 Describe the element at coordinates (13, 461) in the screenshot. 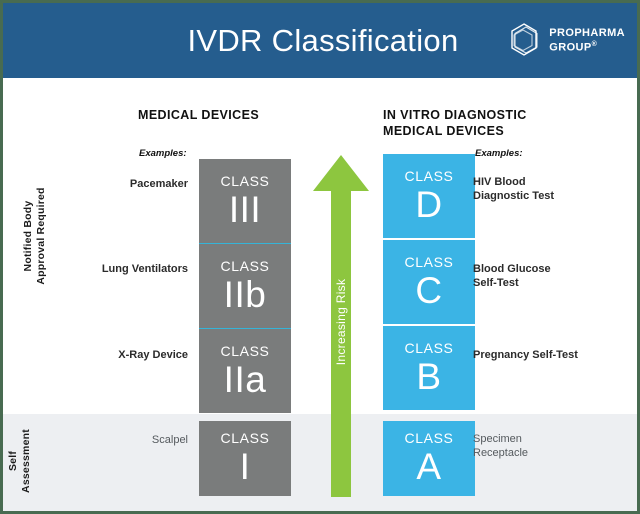

I see `self-assessment-line-1: Self` at that location.